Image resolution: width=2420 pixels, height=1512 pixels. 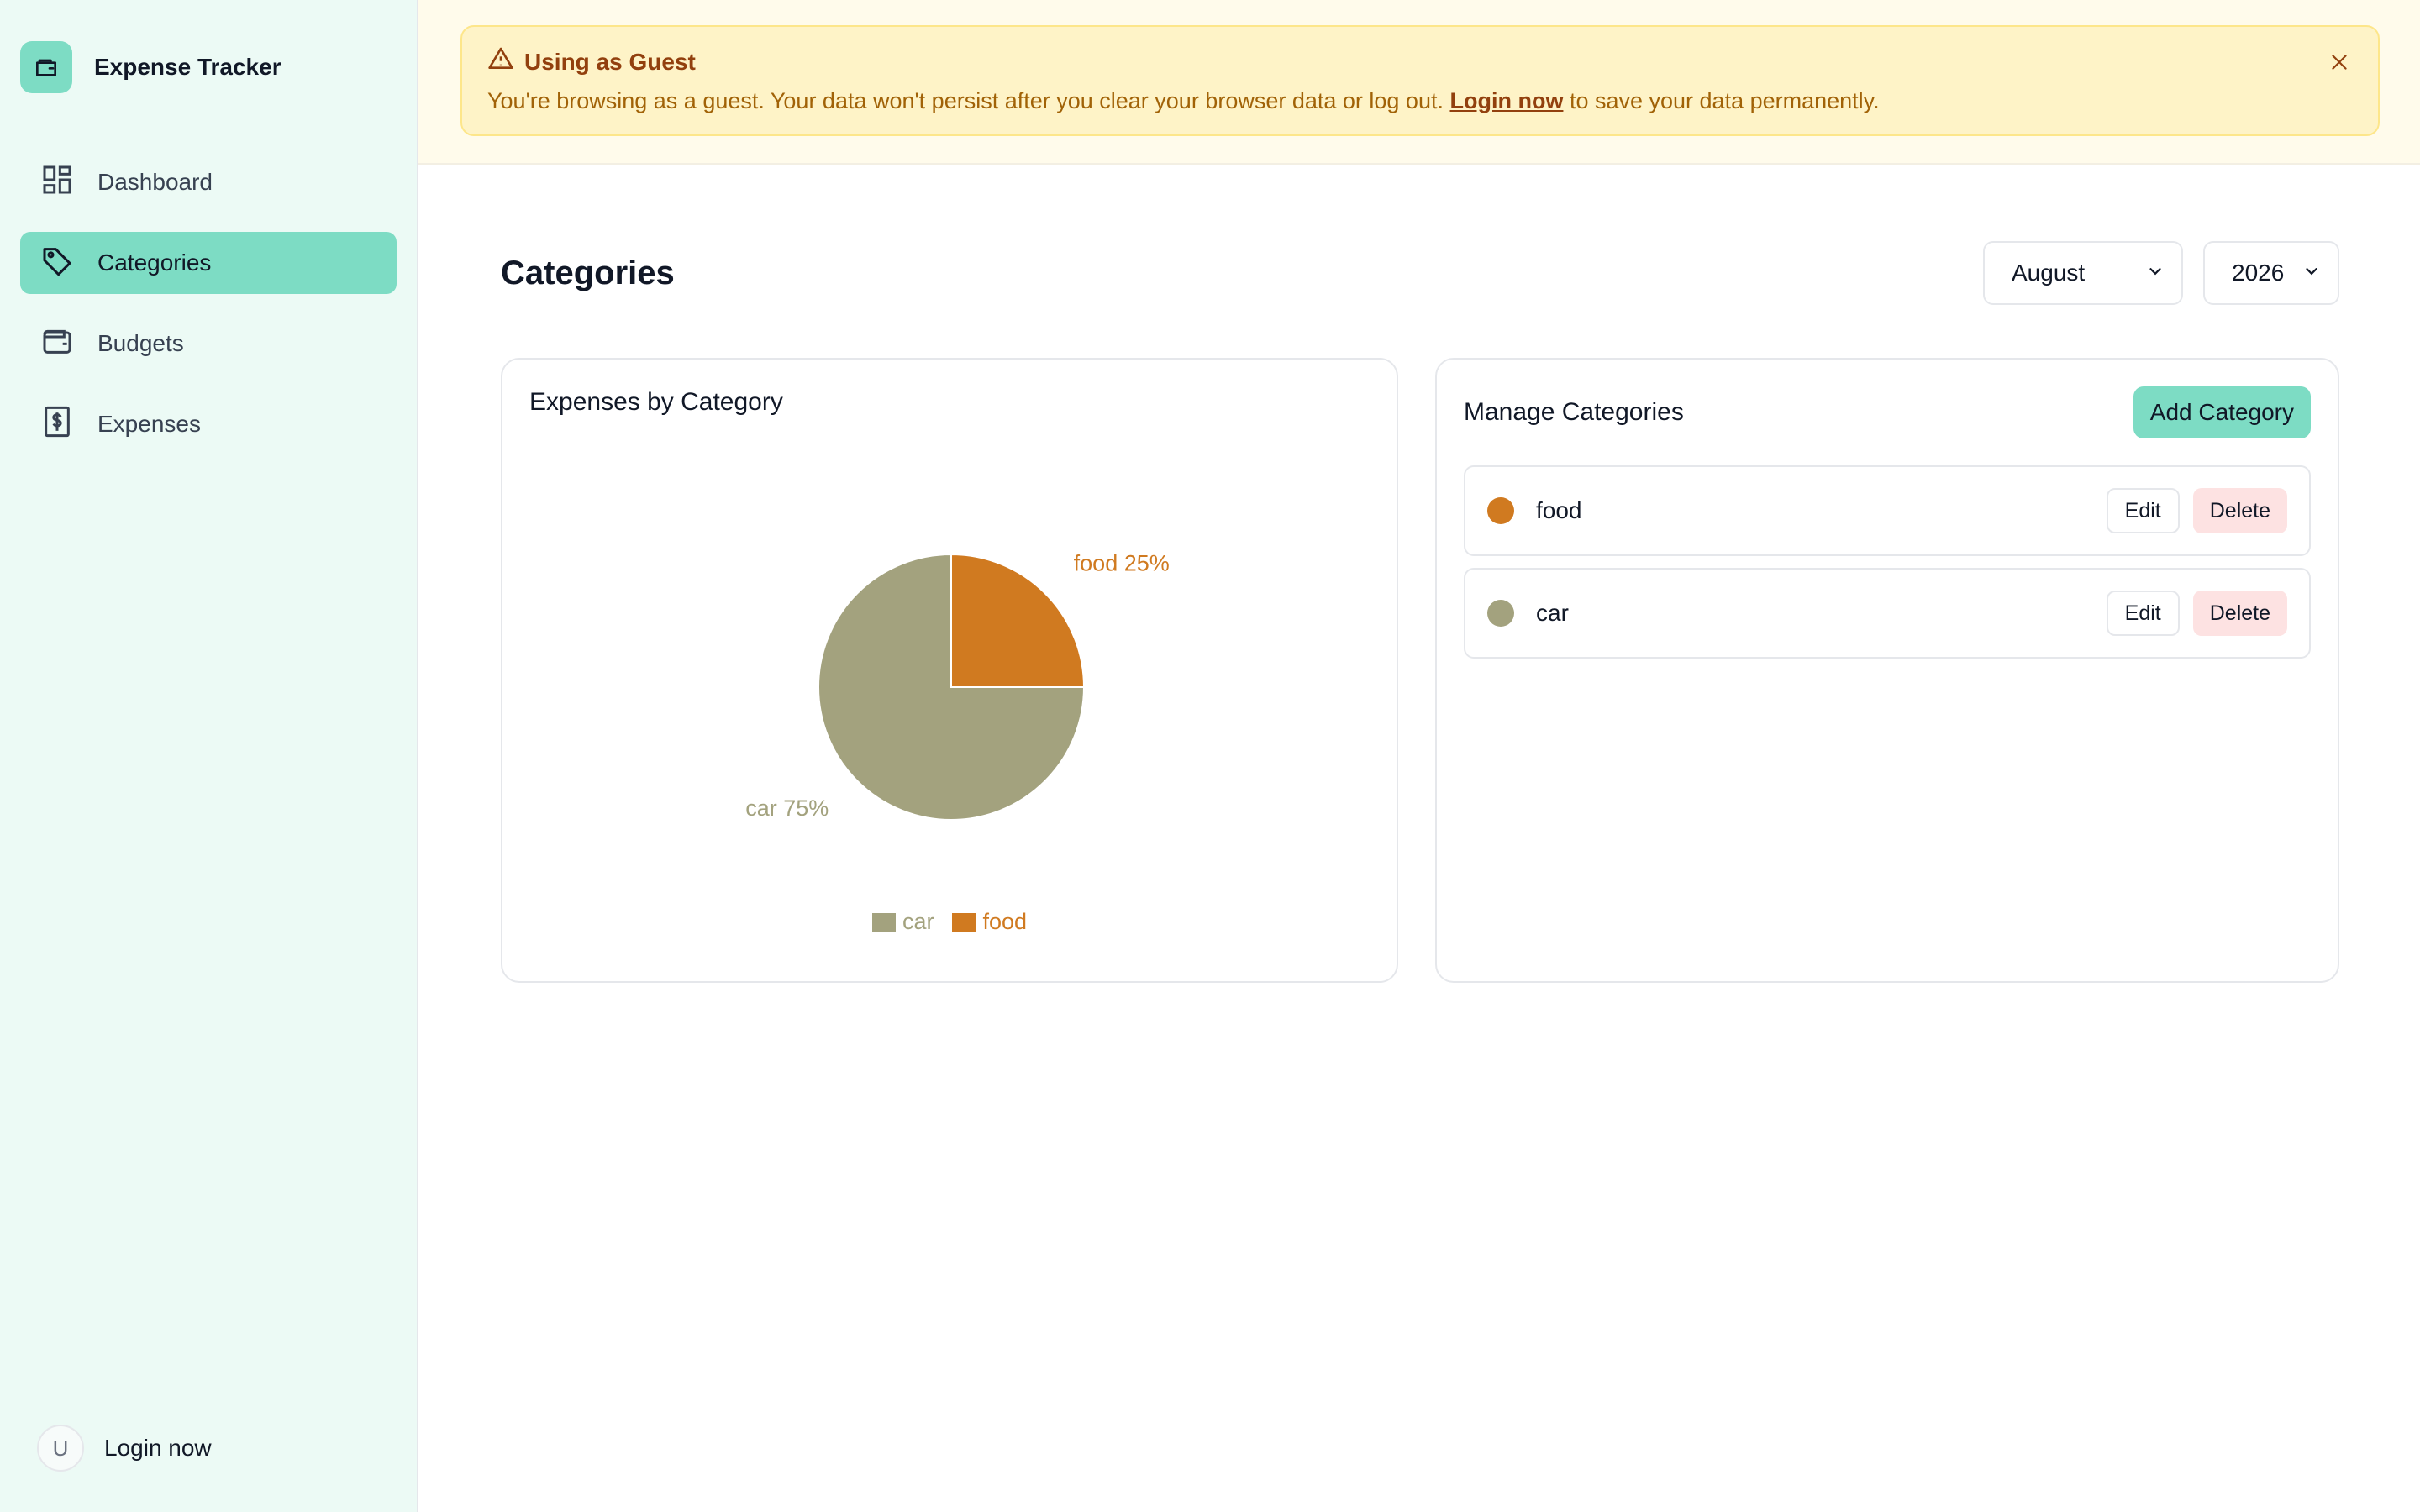 I want to click on legend-item-food: food, so click(x=990, y=922).